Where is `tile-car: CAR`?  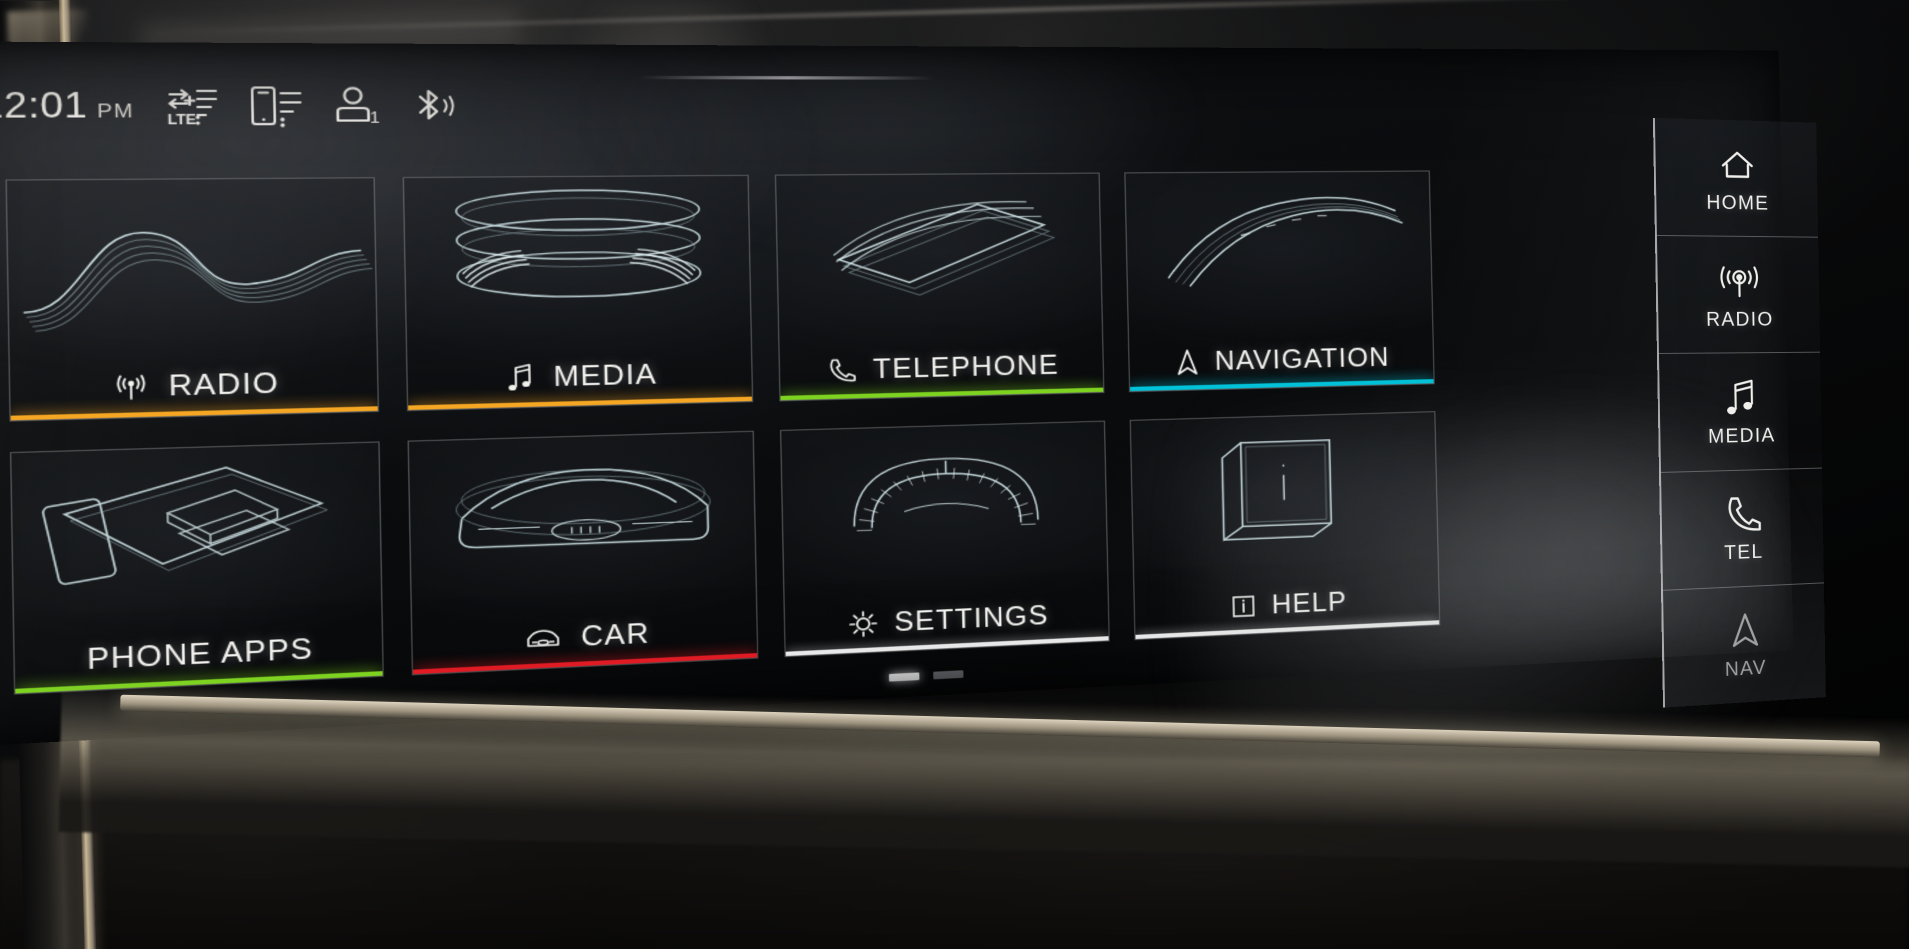 tile-car: CAR is located at coordinates (583, 553).